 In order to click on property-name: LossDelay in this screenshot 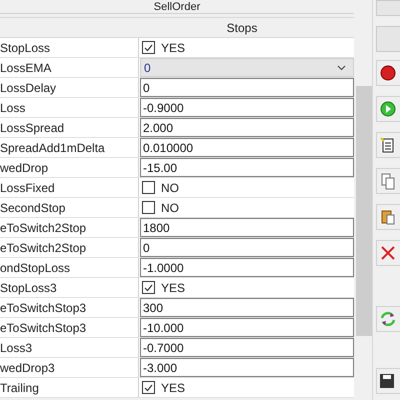, I will do `click(28, 88)`.